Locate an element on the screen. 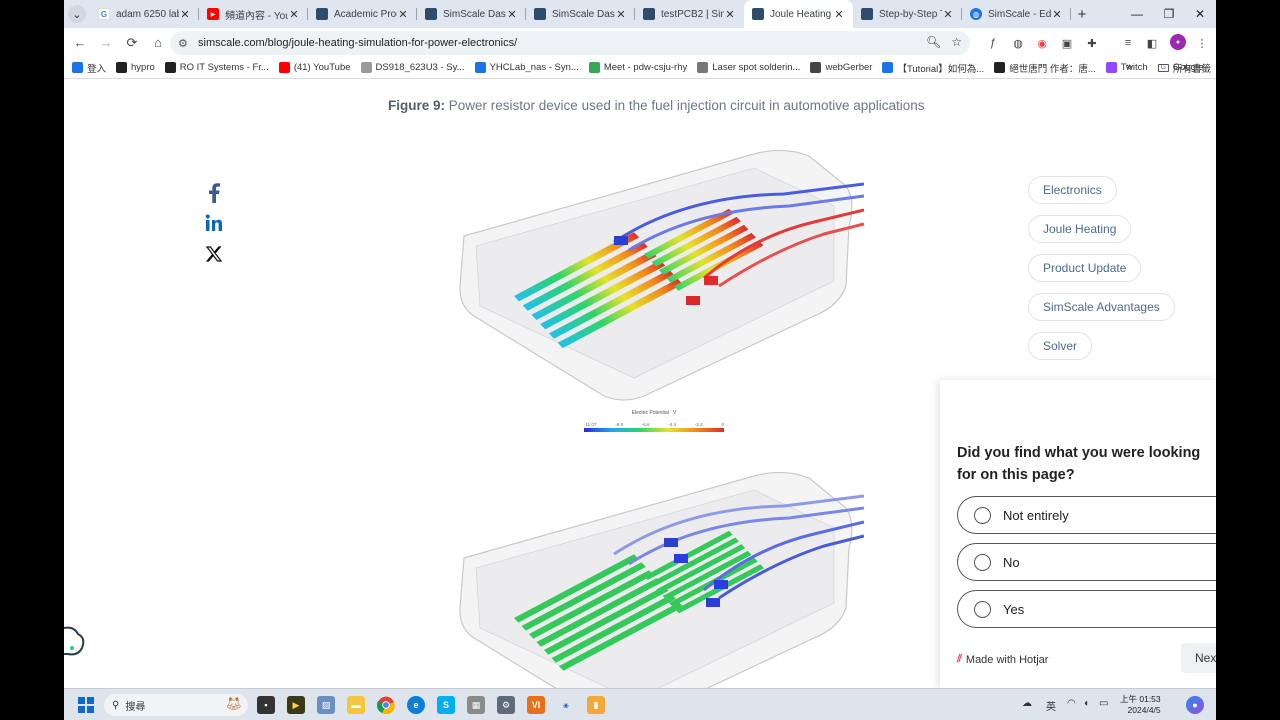  taskbar-clock: 上午 01:53 2024/4/5 is located at coordinates (1140, 705).